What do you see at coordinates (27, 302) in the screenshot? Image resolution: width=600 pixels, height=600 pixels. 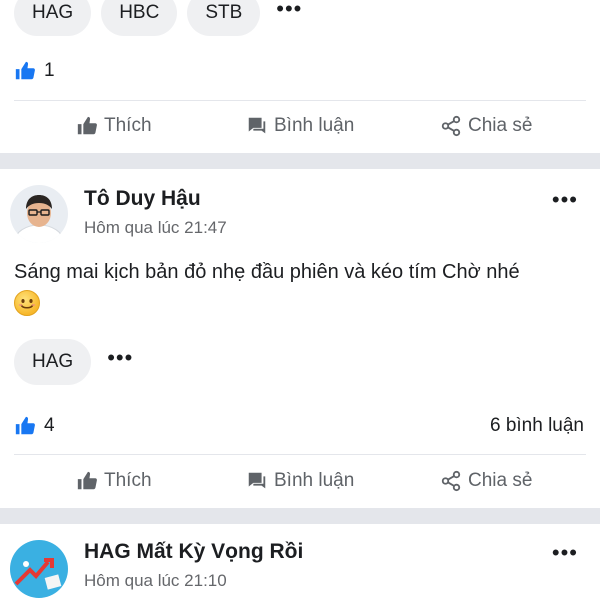 I see `smiling-face-emoji-icon` at bounding box center [27, 302].